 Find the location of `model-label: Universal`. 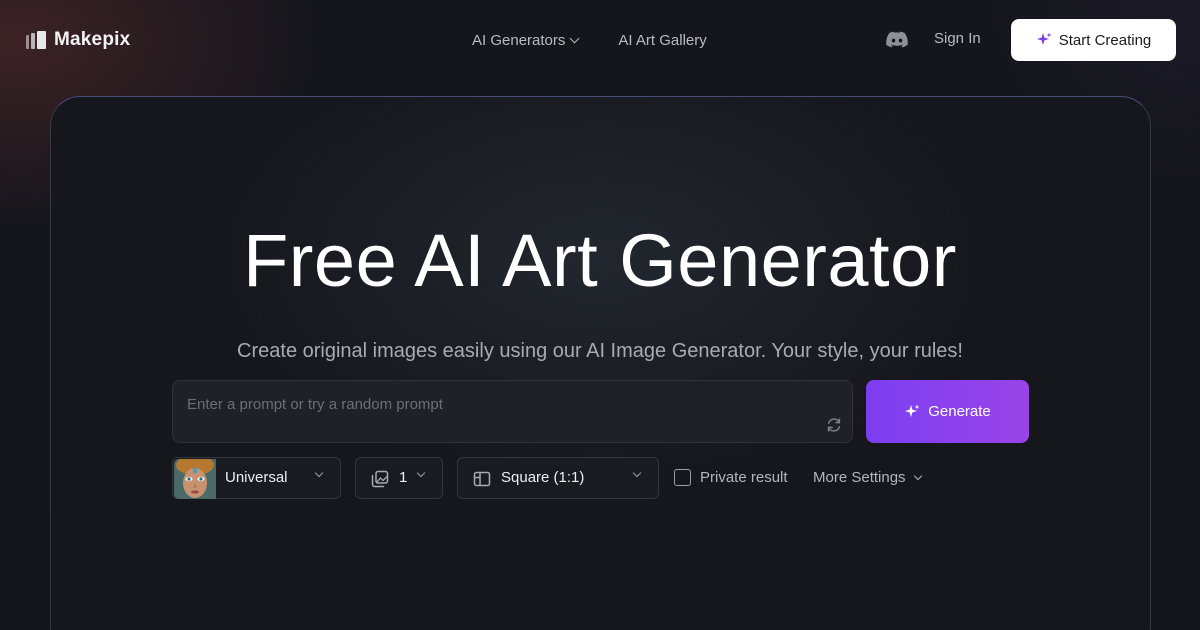

model-label: Universal is located at coordinates (256, 477).